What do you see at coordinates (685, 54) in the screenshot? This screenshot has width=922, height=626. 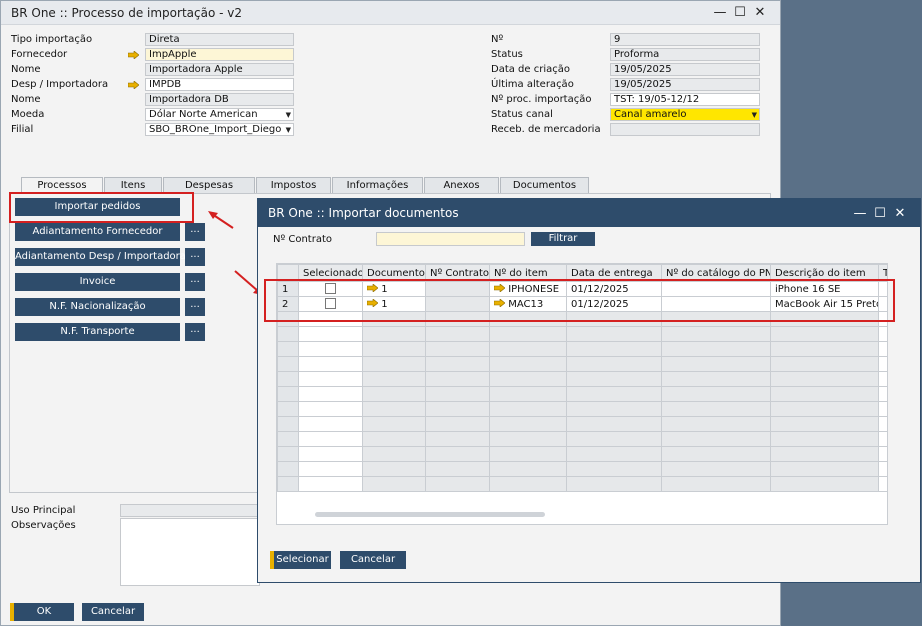 I see `field-status: Proforma` at bounding box center [685, 54].